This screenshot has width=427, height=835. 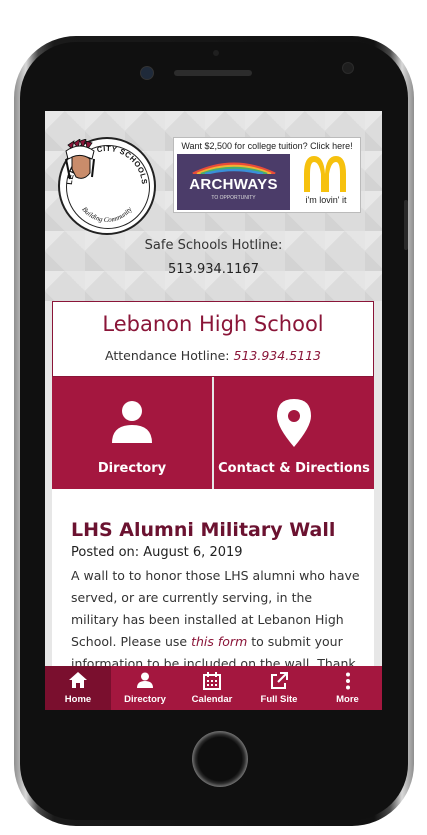 What do you see at coordinates (326, 200) in the screenshot?
I see `ad-slogan: i'm lovin' it` at bounding box center [326, 200].